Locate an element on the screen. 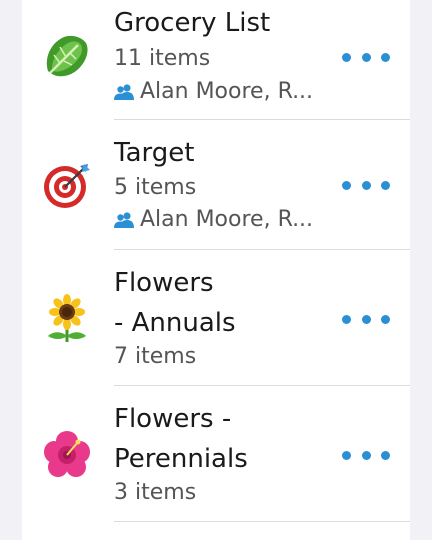  target-icon is located at coordinates (67, 185).